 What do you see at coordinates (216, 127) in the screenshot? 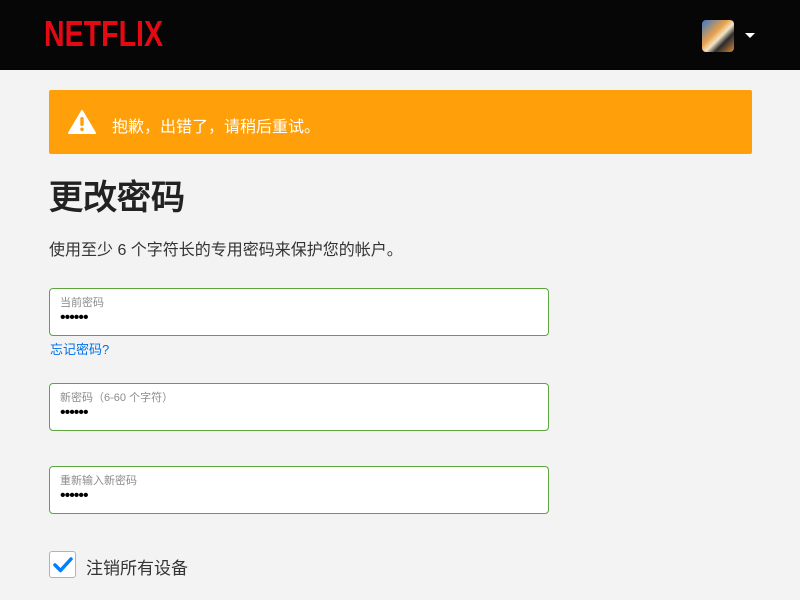
I see `alert-message: 抱歉，出错了，请稍后重试。` at bounding box center [216, 127].